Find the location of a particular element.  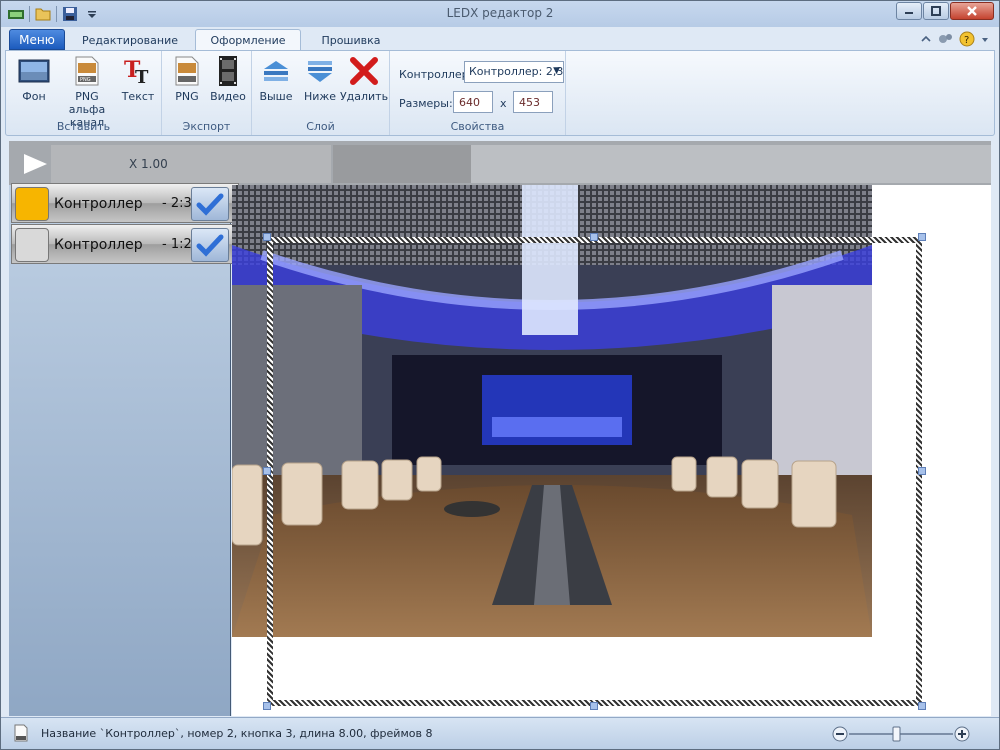

play-icon is located at coordinates (36, 164).